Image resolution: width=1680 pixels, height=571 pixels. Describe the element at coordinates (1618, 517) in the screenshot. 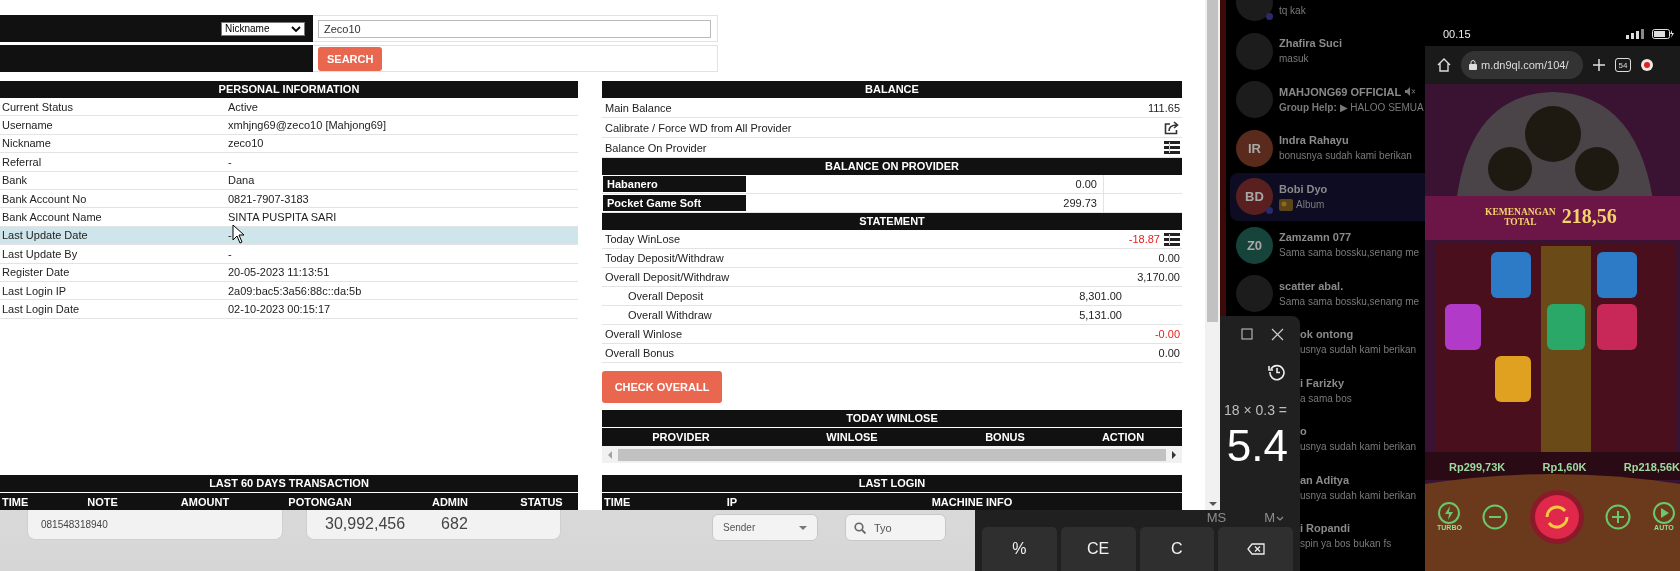

I see `plus-button` at that location.